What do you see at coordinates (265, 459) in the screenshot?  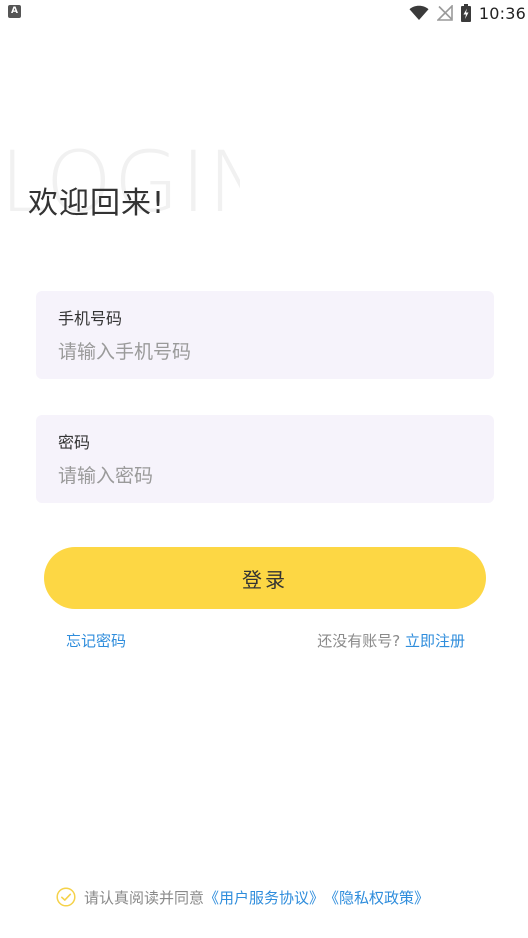 I see `password-field-box: 密码` at bounding box center [265, 459].